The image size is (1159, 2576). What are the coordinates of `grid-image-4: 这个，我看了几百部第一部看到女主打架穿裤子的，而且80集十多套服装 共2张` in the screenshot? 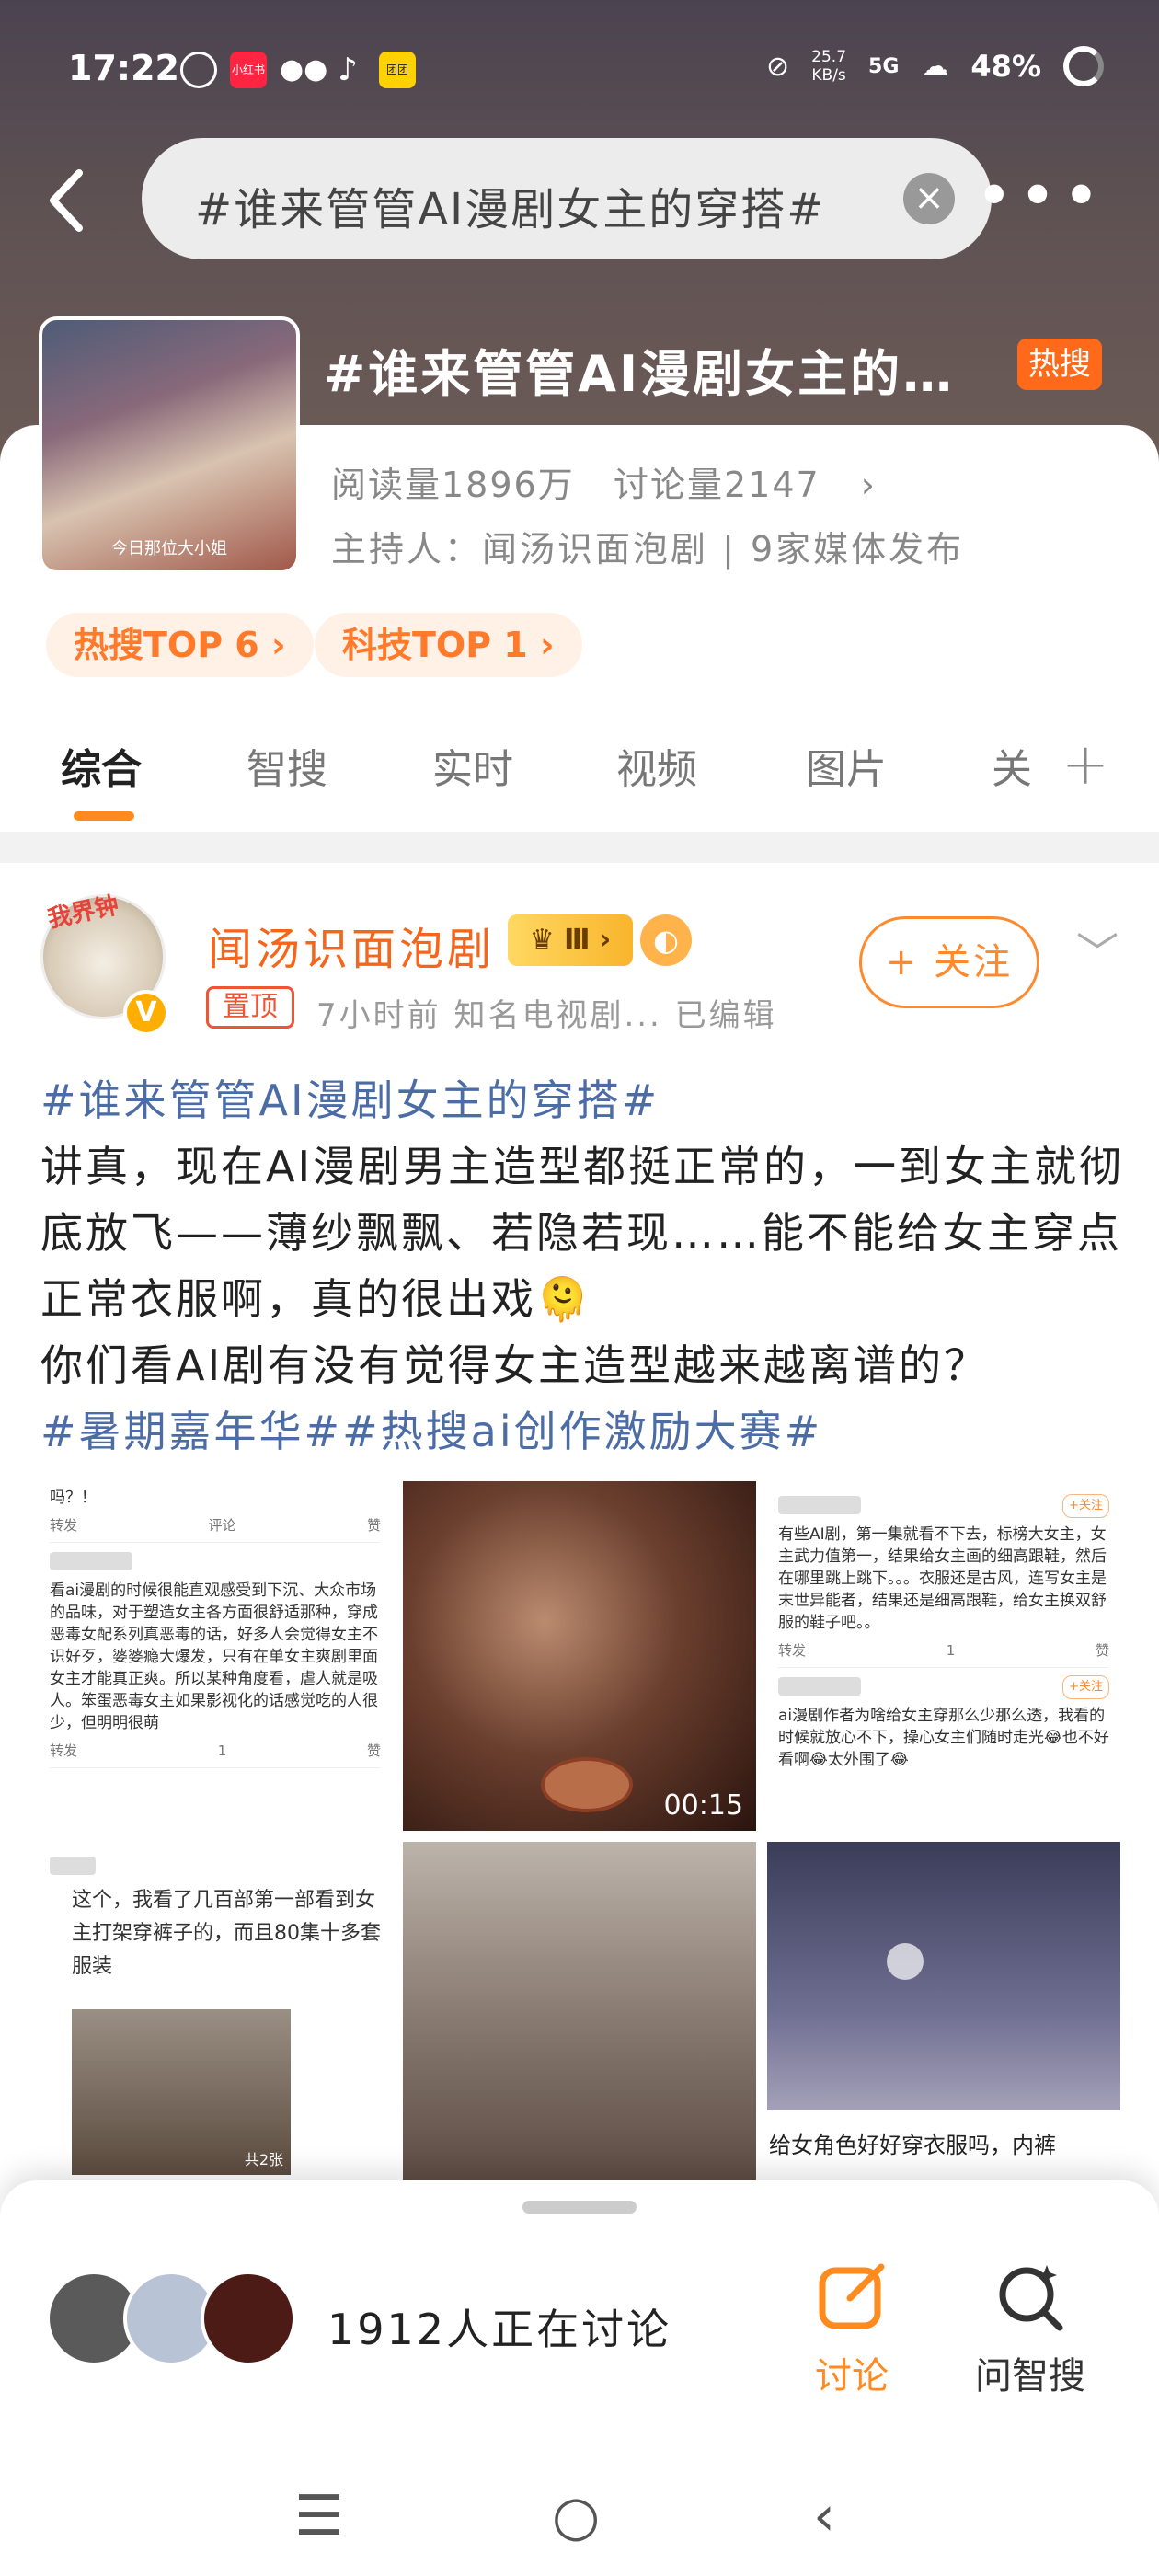 It's located at (215, 2011).